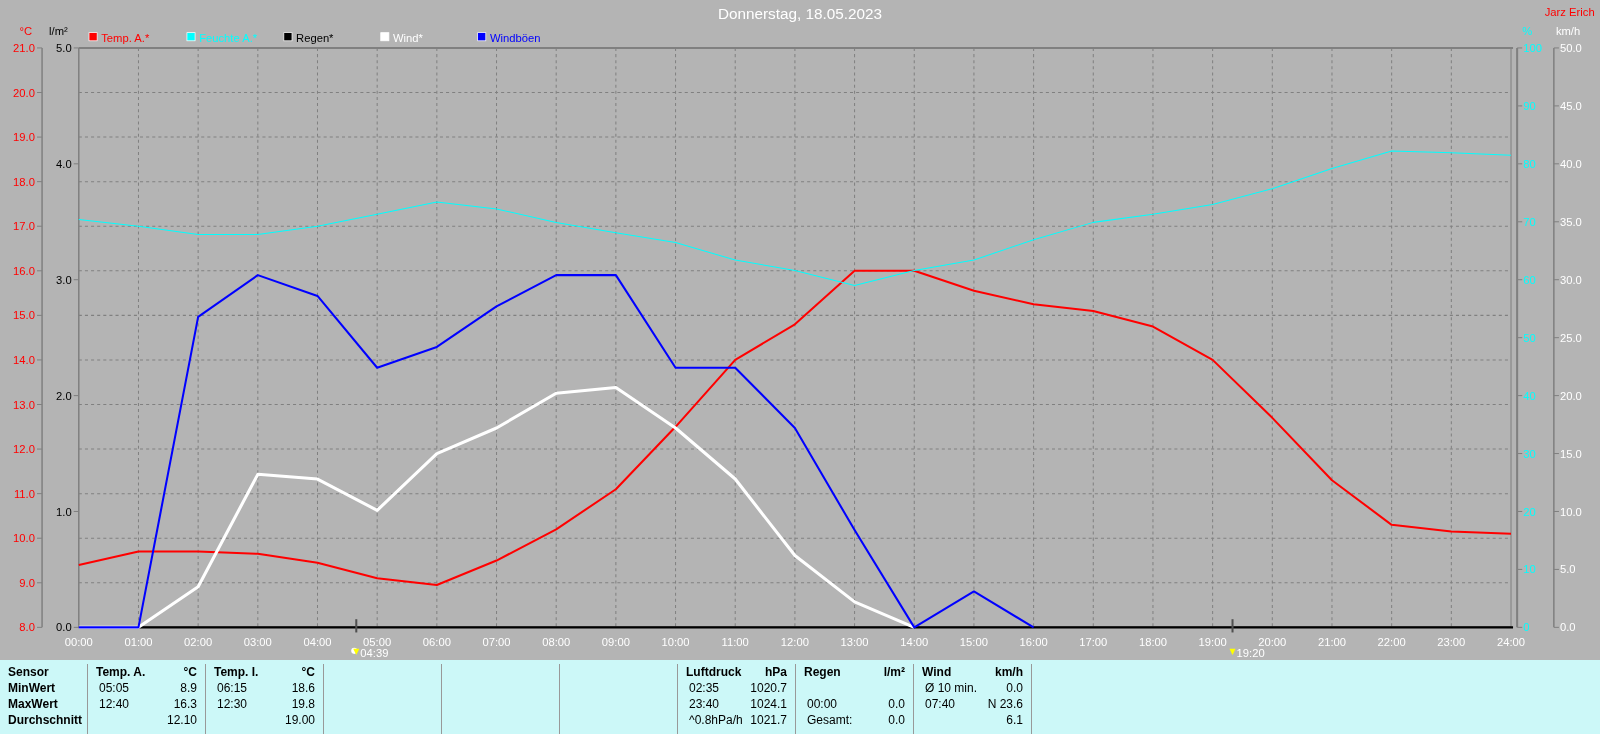  What do you see at coordinates (374, 652) in the screenshot?
I see `sun-time-label: 04:39` at bounding box center [374, 652].